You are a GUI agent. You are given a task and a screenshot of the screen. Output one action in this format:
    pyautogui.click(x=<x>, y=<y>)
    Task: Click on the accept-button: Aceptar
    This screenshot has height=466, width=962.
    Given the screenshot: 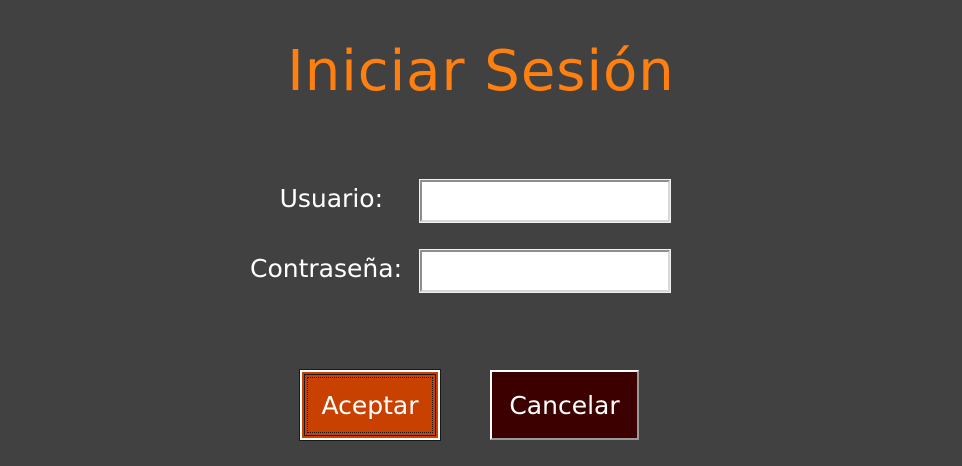 What is the action you would take?
    pyautogui.click(x=370, y=405)
    